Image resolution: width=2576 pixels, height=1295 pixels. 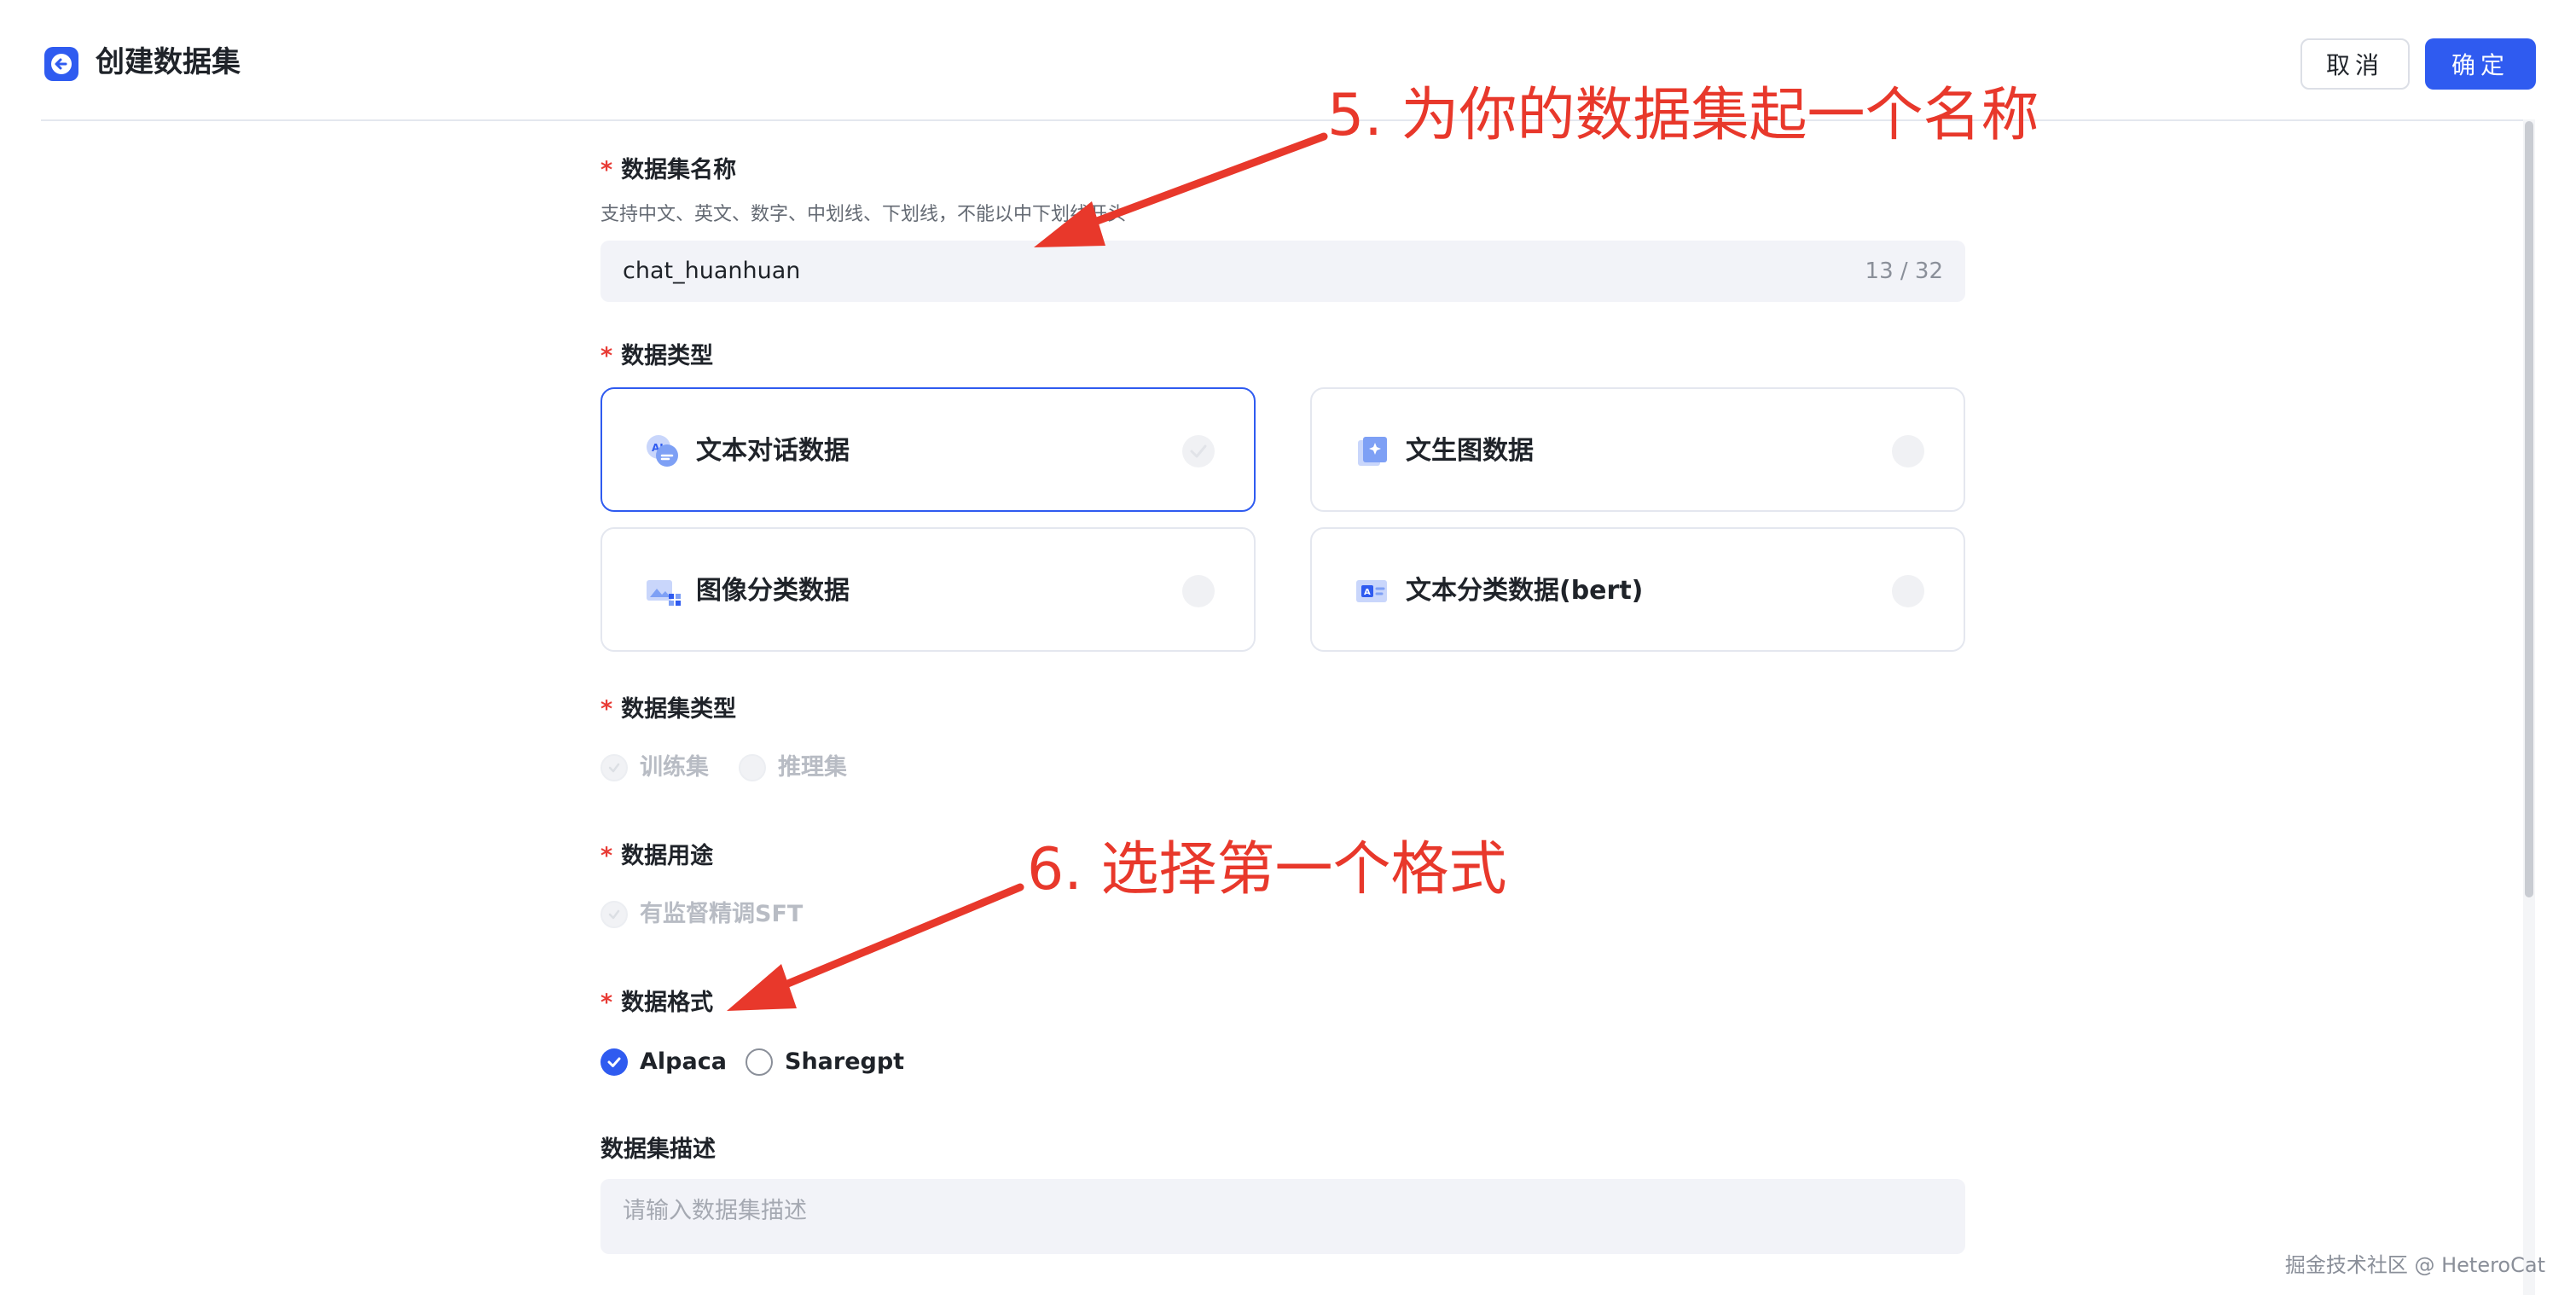 What do you see at coordinates (1288, 60) in the screenshot?
I see `top-bar: 创建数据集 取消 确定` at bounding box center [1288, 60].